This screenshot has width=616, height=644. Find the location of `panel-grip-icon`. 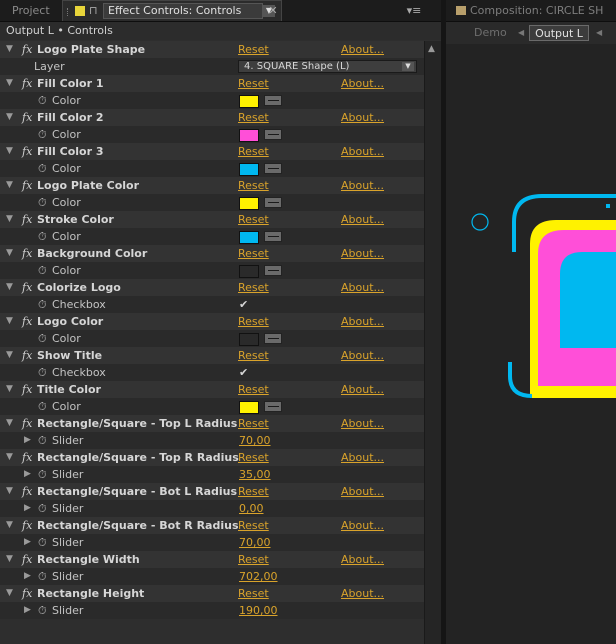

panel-grip-icon is located at coordinates (68, 12).